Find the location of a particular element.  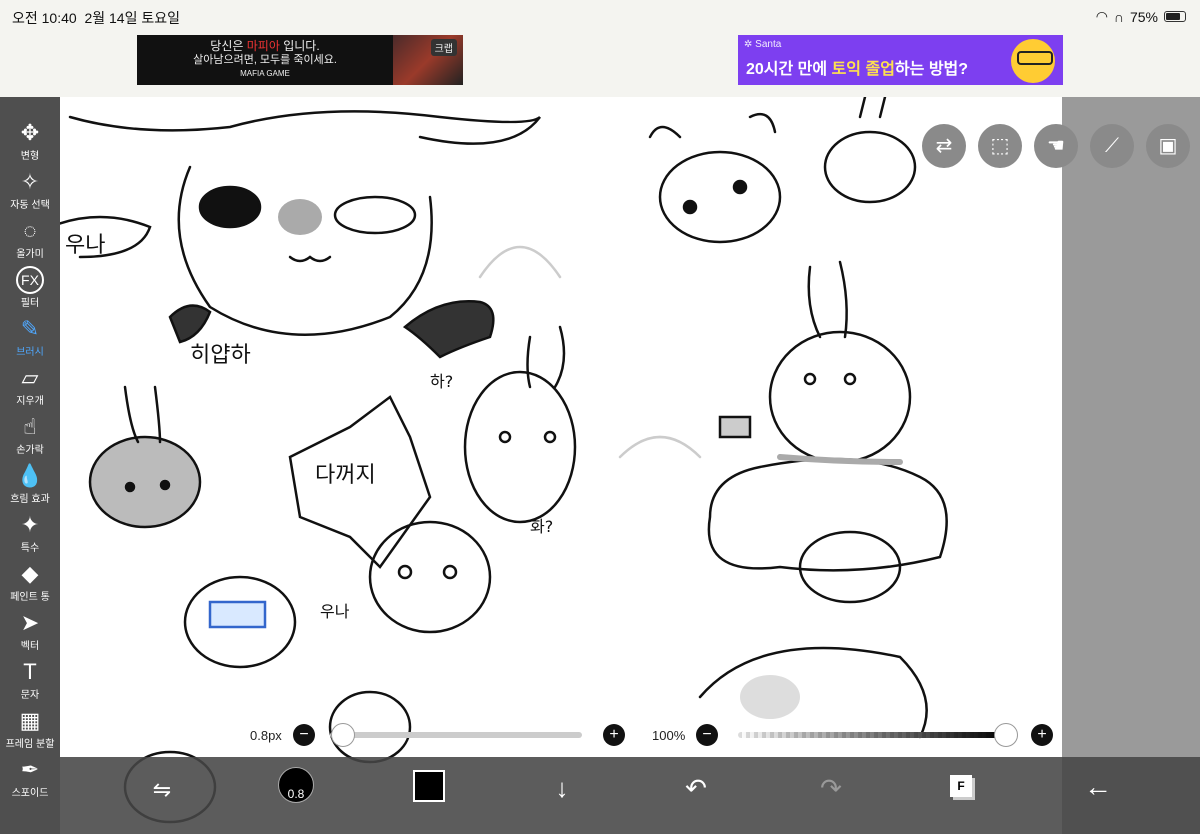

tool-special-brush: ✦ 특수 is located at coordinates (30, 532).